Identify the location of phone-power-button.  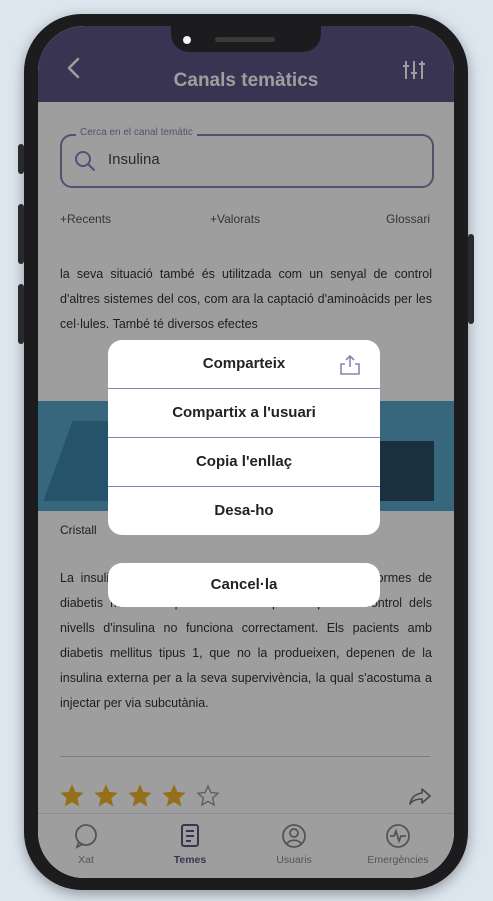
(471, 279).